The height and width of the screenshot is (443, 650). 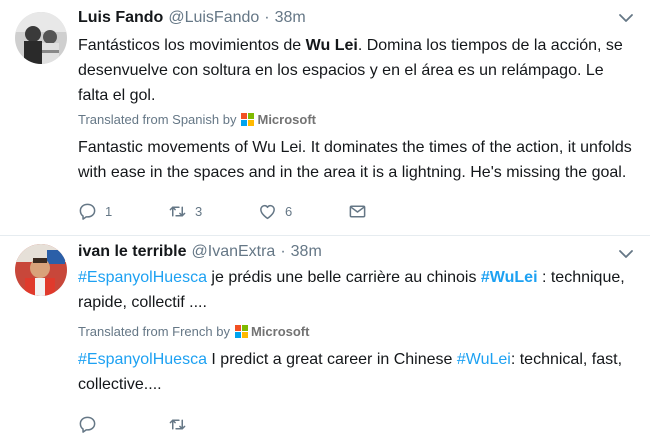 I want to click on like-count: 6, so click(x=289, y=211).